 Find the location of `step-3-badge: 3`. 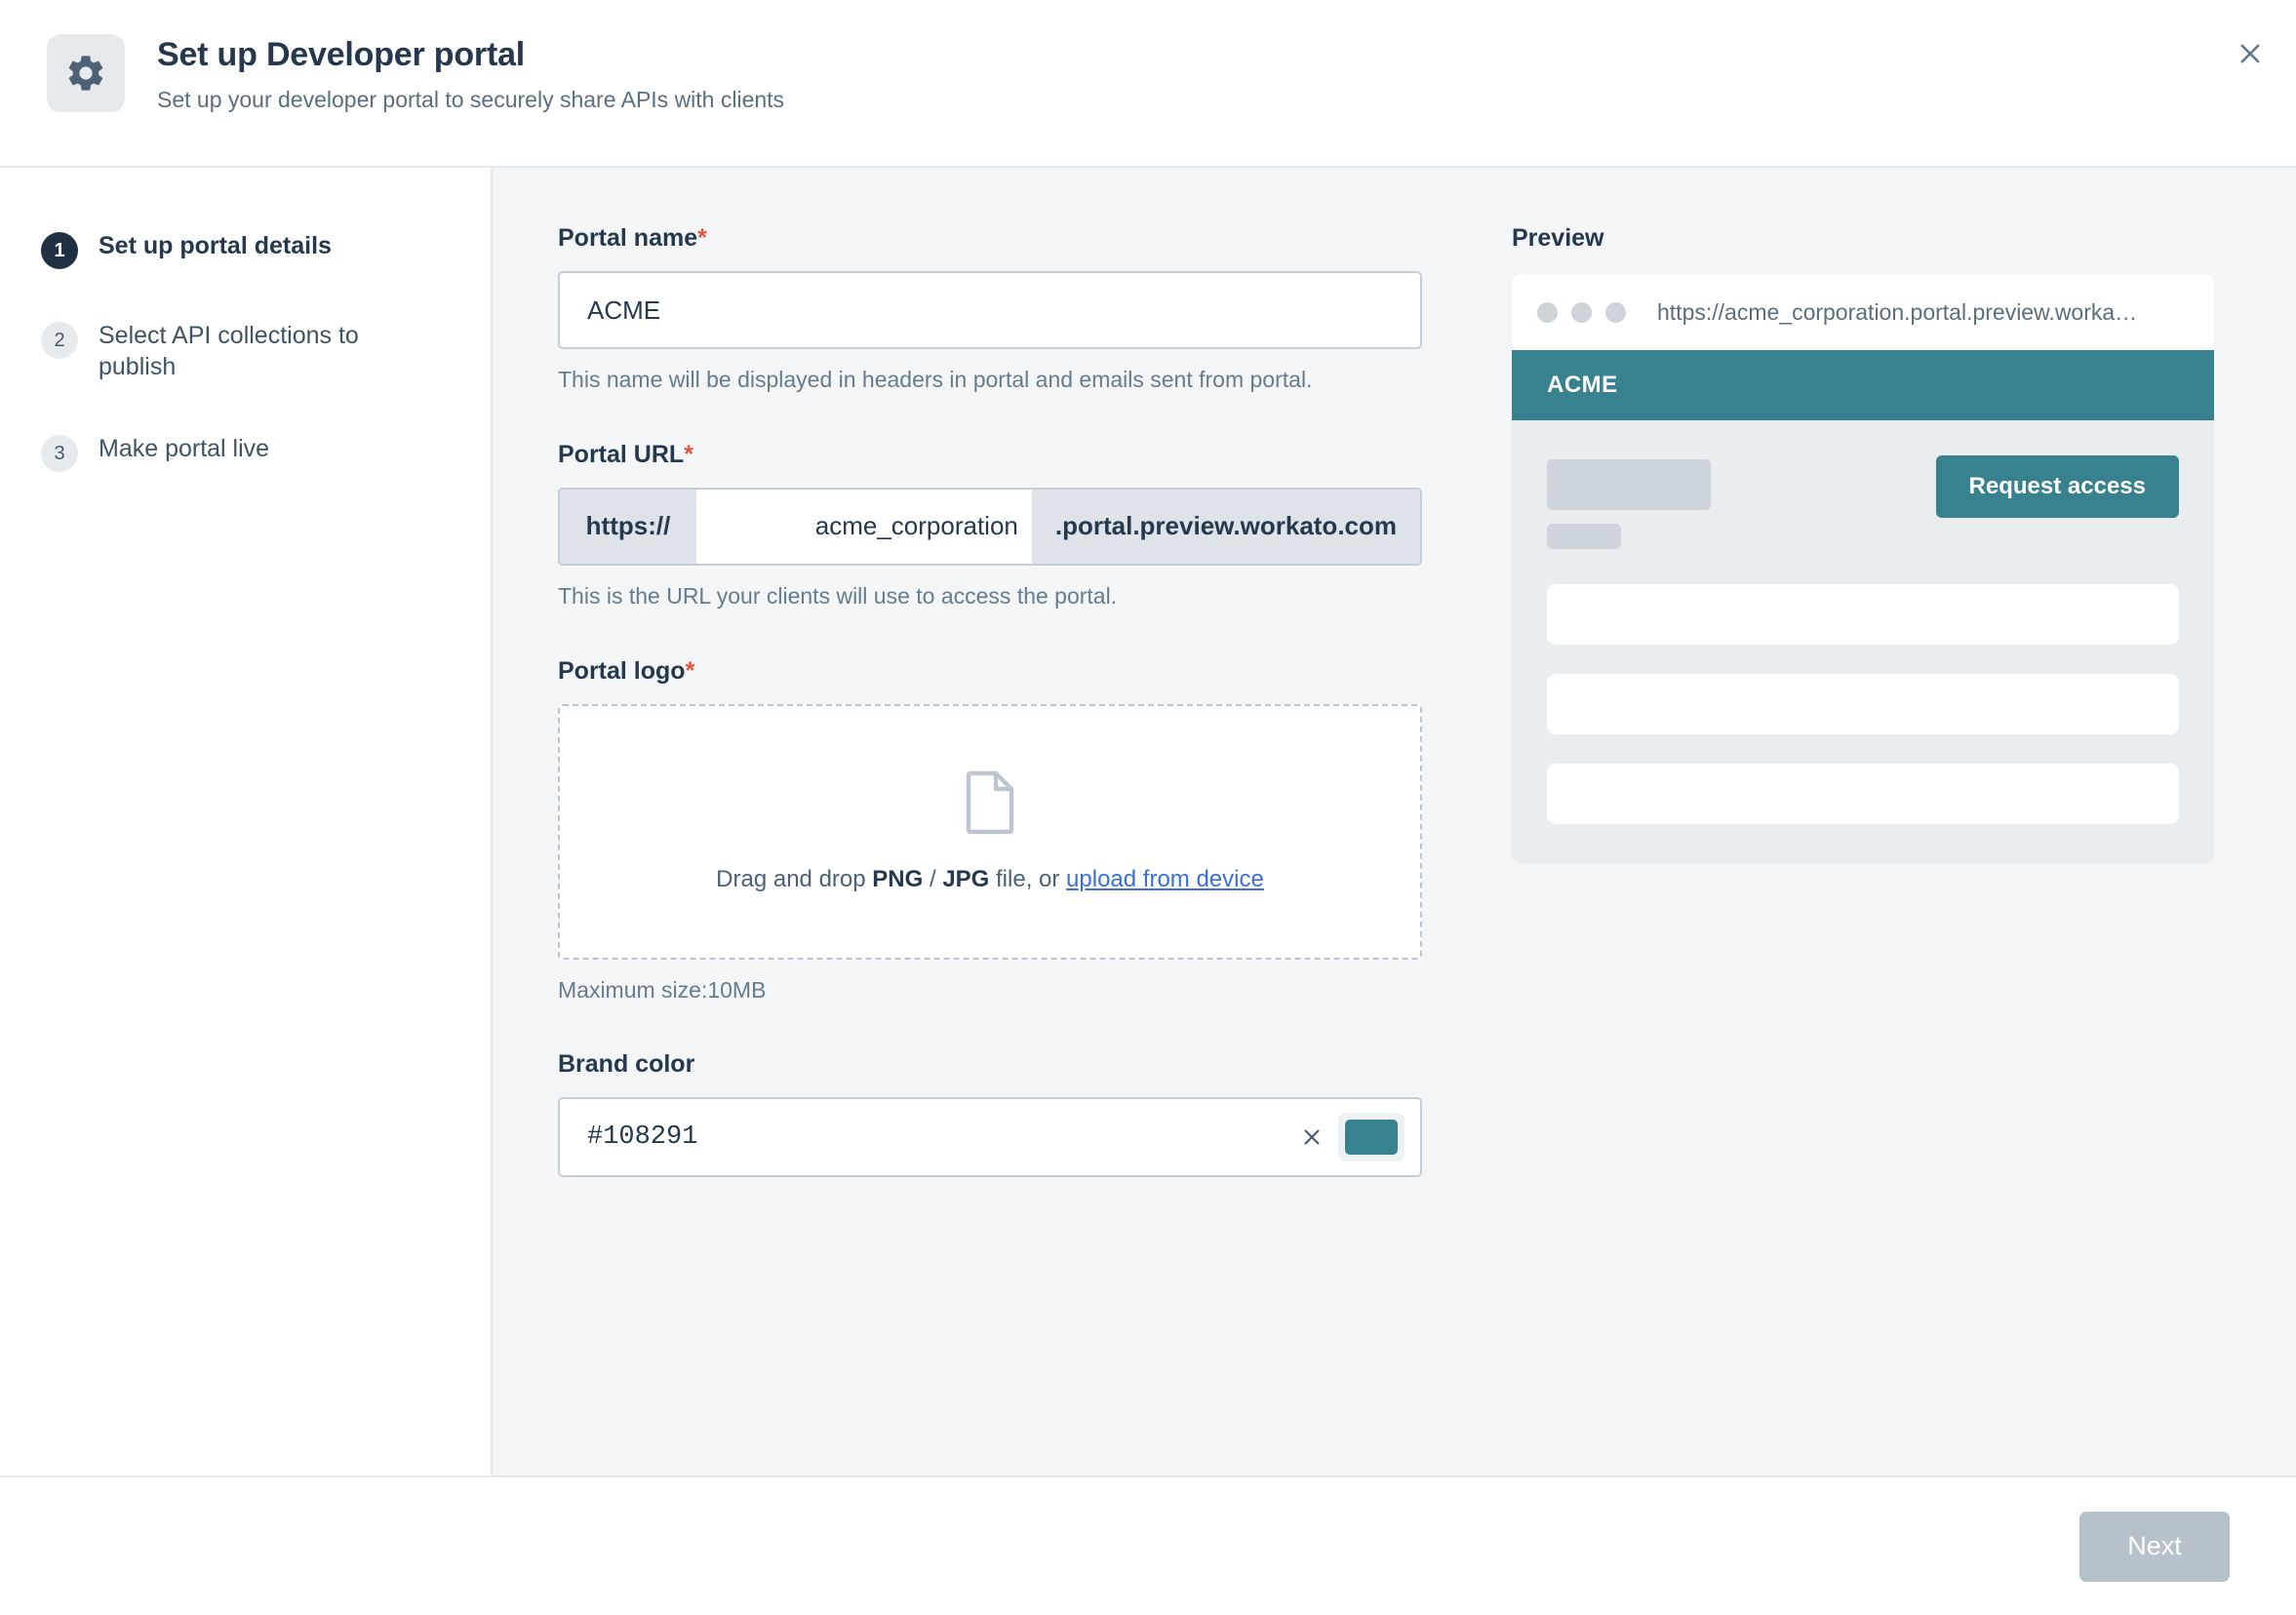

step-3-badge: 3 is located at coordinates (59, 453).